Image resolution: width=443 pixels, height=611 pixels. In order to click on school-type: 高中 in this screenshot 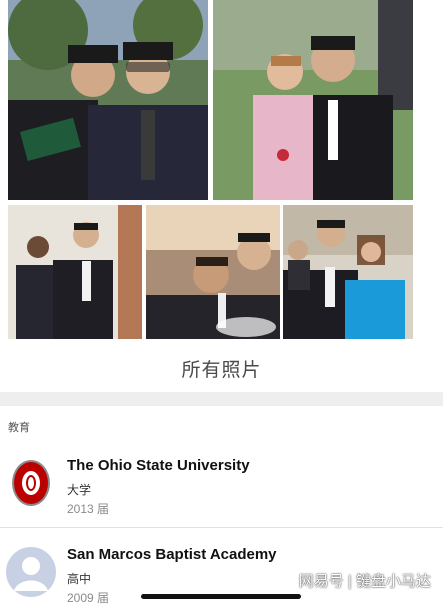, I will do `click(79, 579)`.